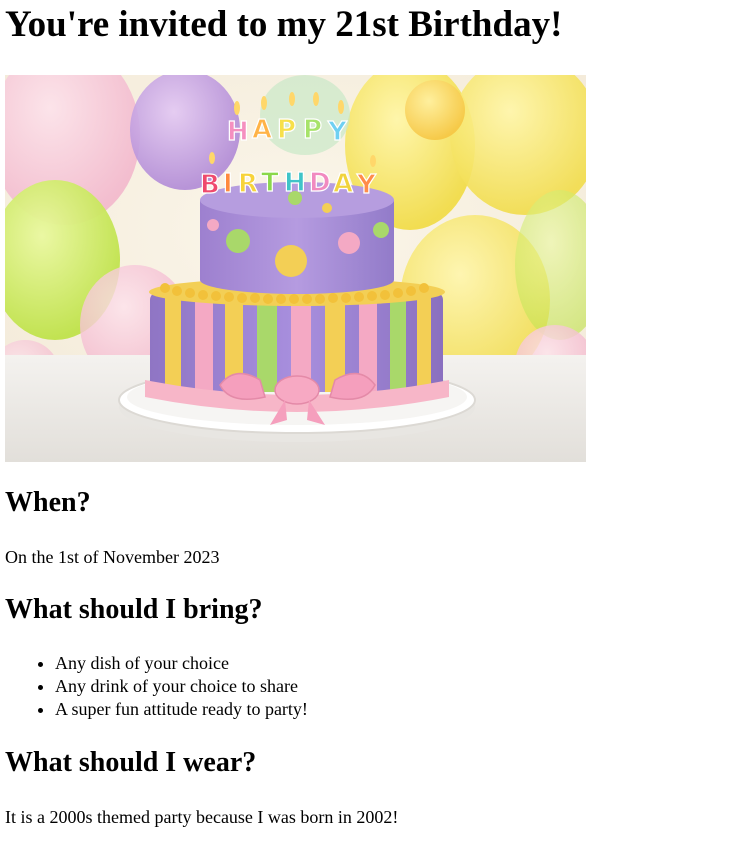 Image resolution: width=737 pixels, height=843 pixels. Describe the element at coordinates (134, 609) in the screenshot. I see `bring-heading: What should I bring?` at that location.